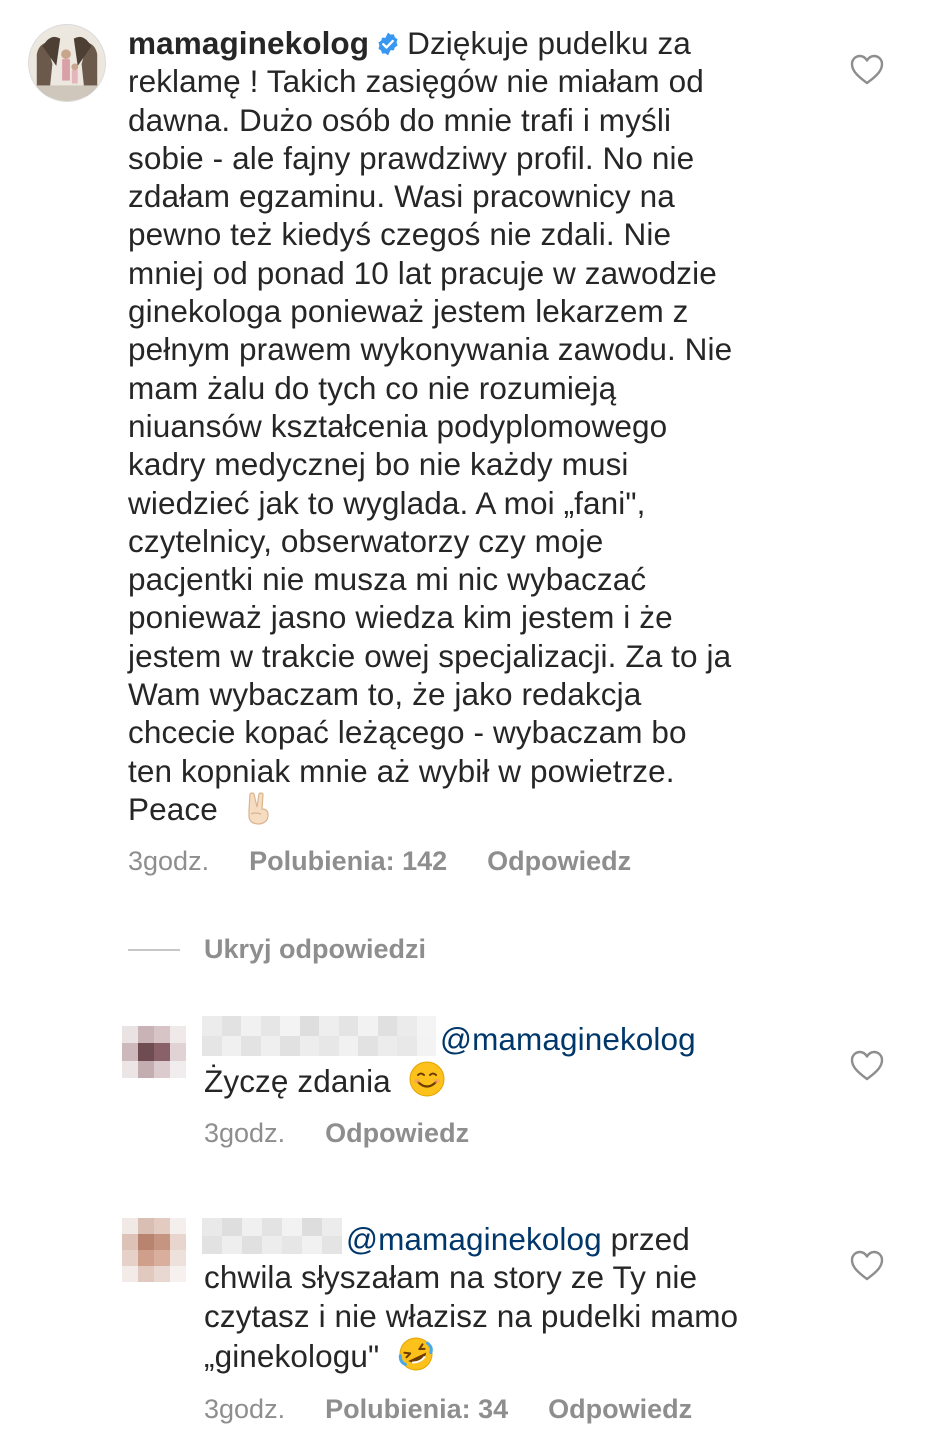 The height and width of the screenshot is (1440, 933). Describe the element at coordinates (401, 770) in the screenshot. I see `main-comment-line: ten kopniak mnie aż wybił w powietrze.` at that location.